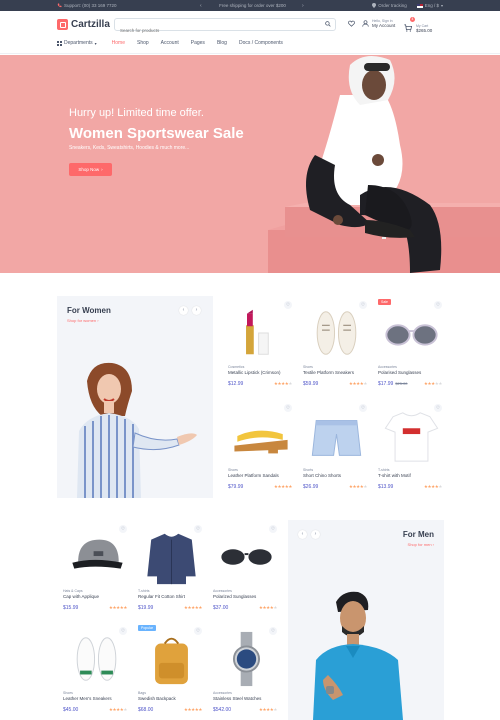  I want to click on heart-icon, so click(351, 23).